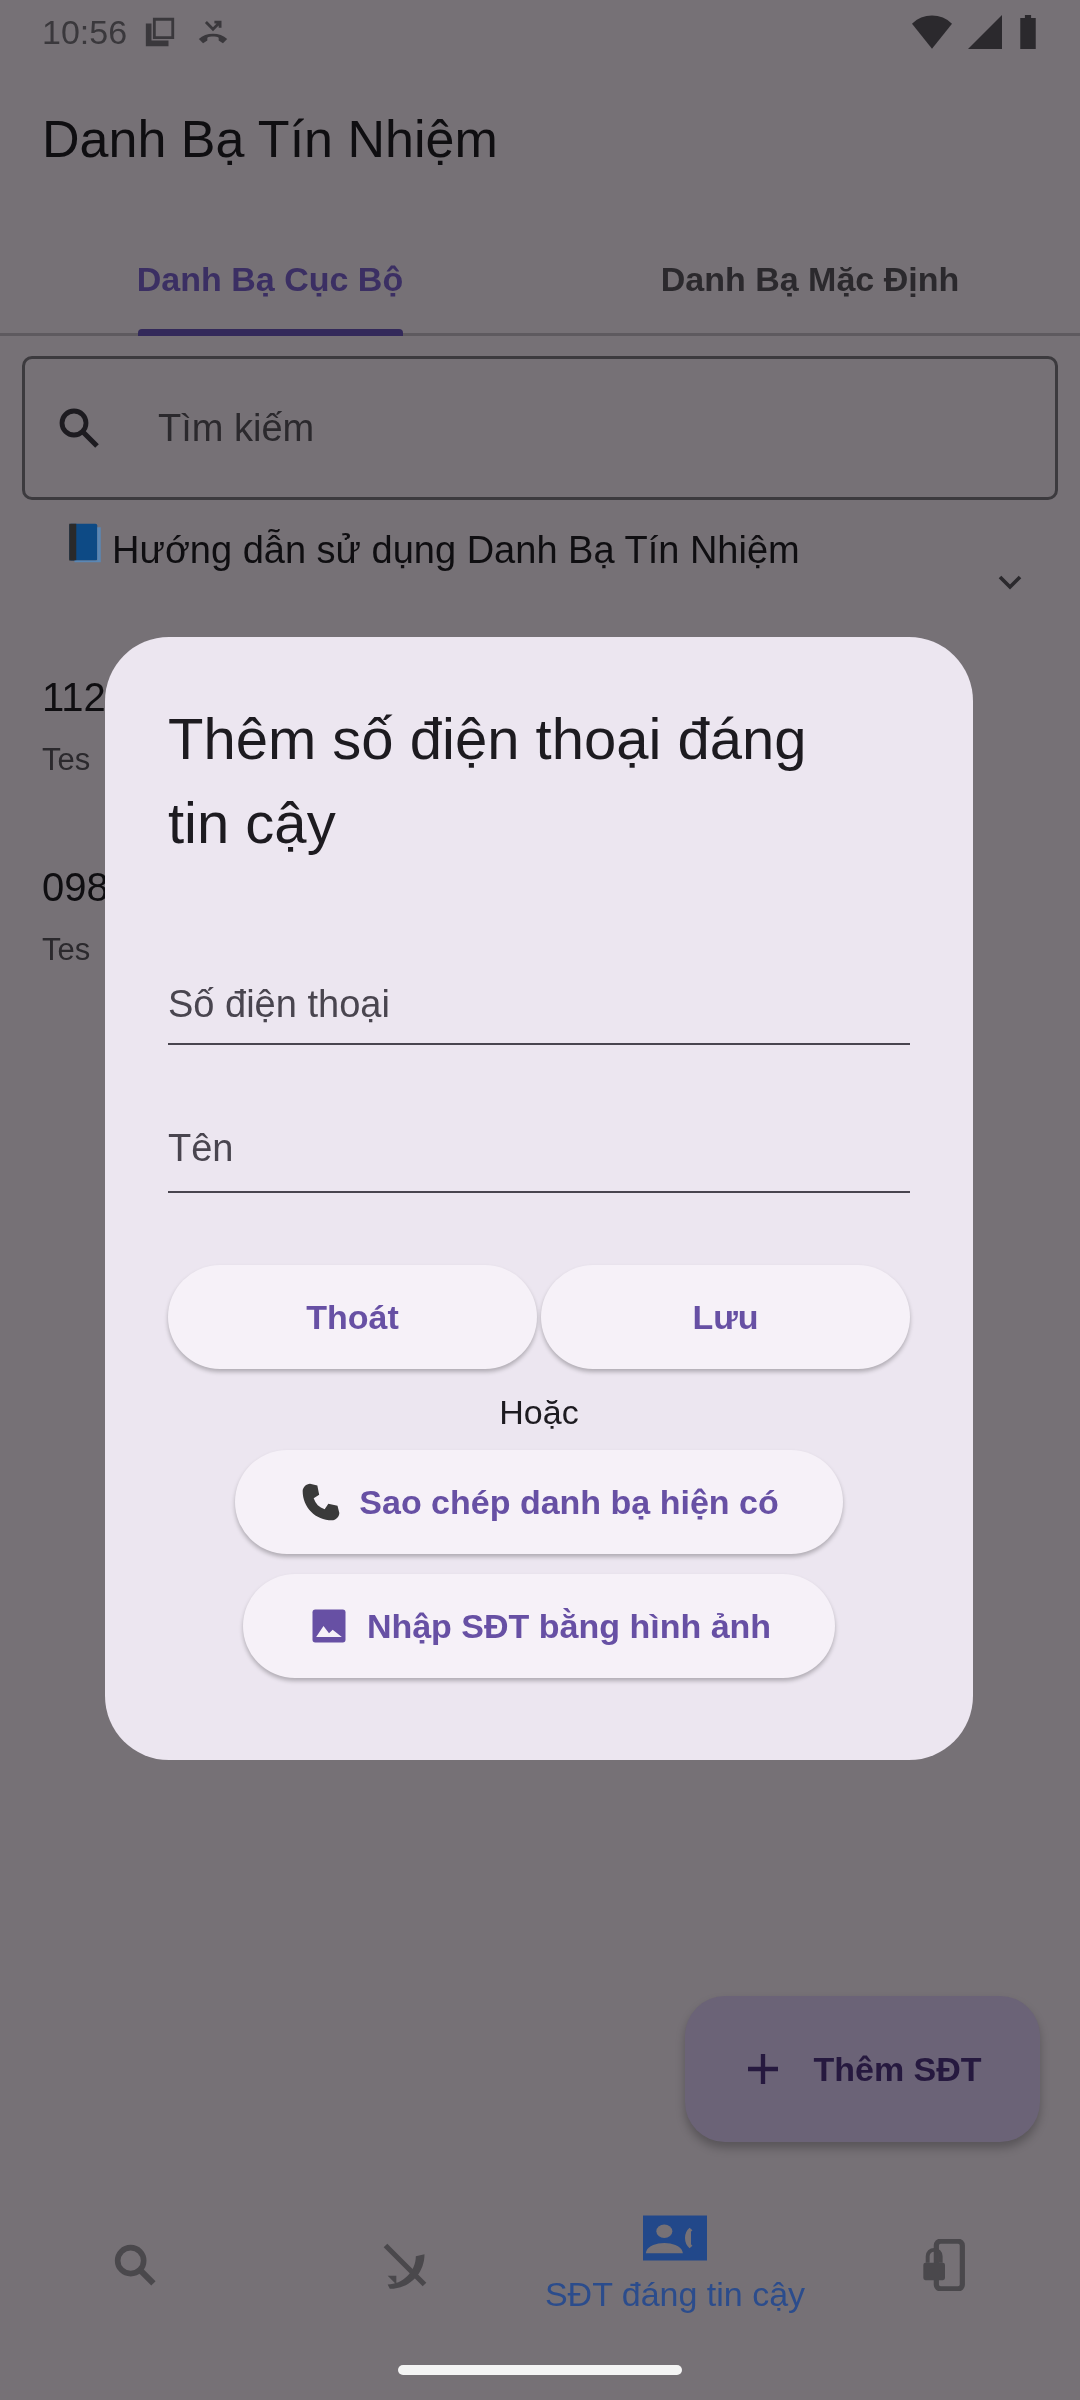  Describe the element at coordinates (1028, 32) in the screenshot. I see `battery-icon` at that location.